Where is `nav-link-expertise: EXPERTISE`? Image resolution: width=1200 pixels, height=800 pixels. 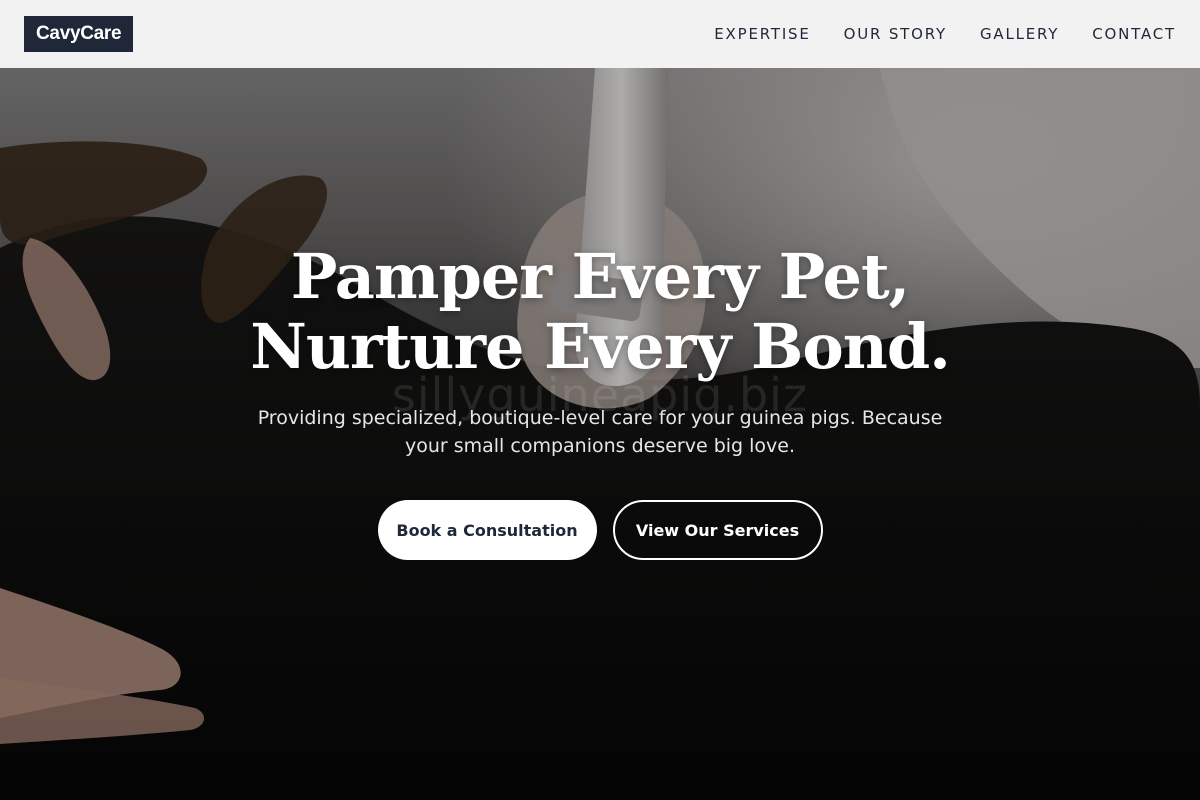
nav-link-expertise: EXPERTISE is located at coordinates (762, 34).